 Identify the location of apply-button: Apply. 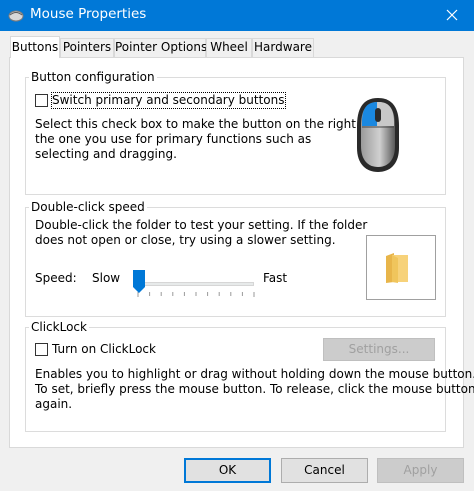
(420, 470).